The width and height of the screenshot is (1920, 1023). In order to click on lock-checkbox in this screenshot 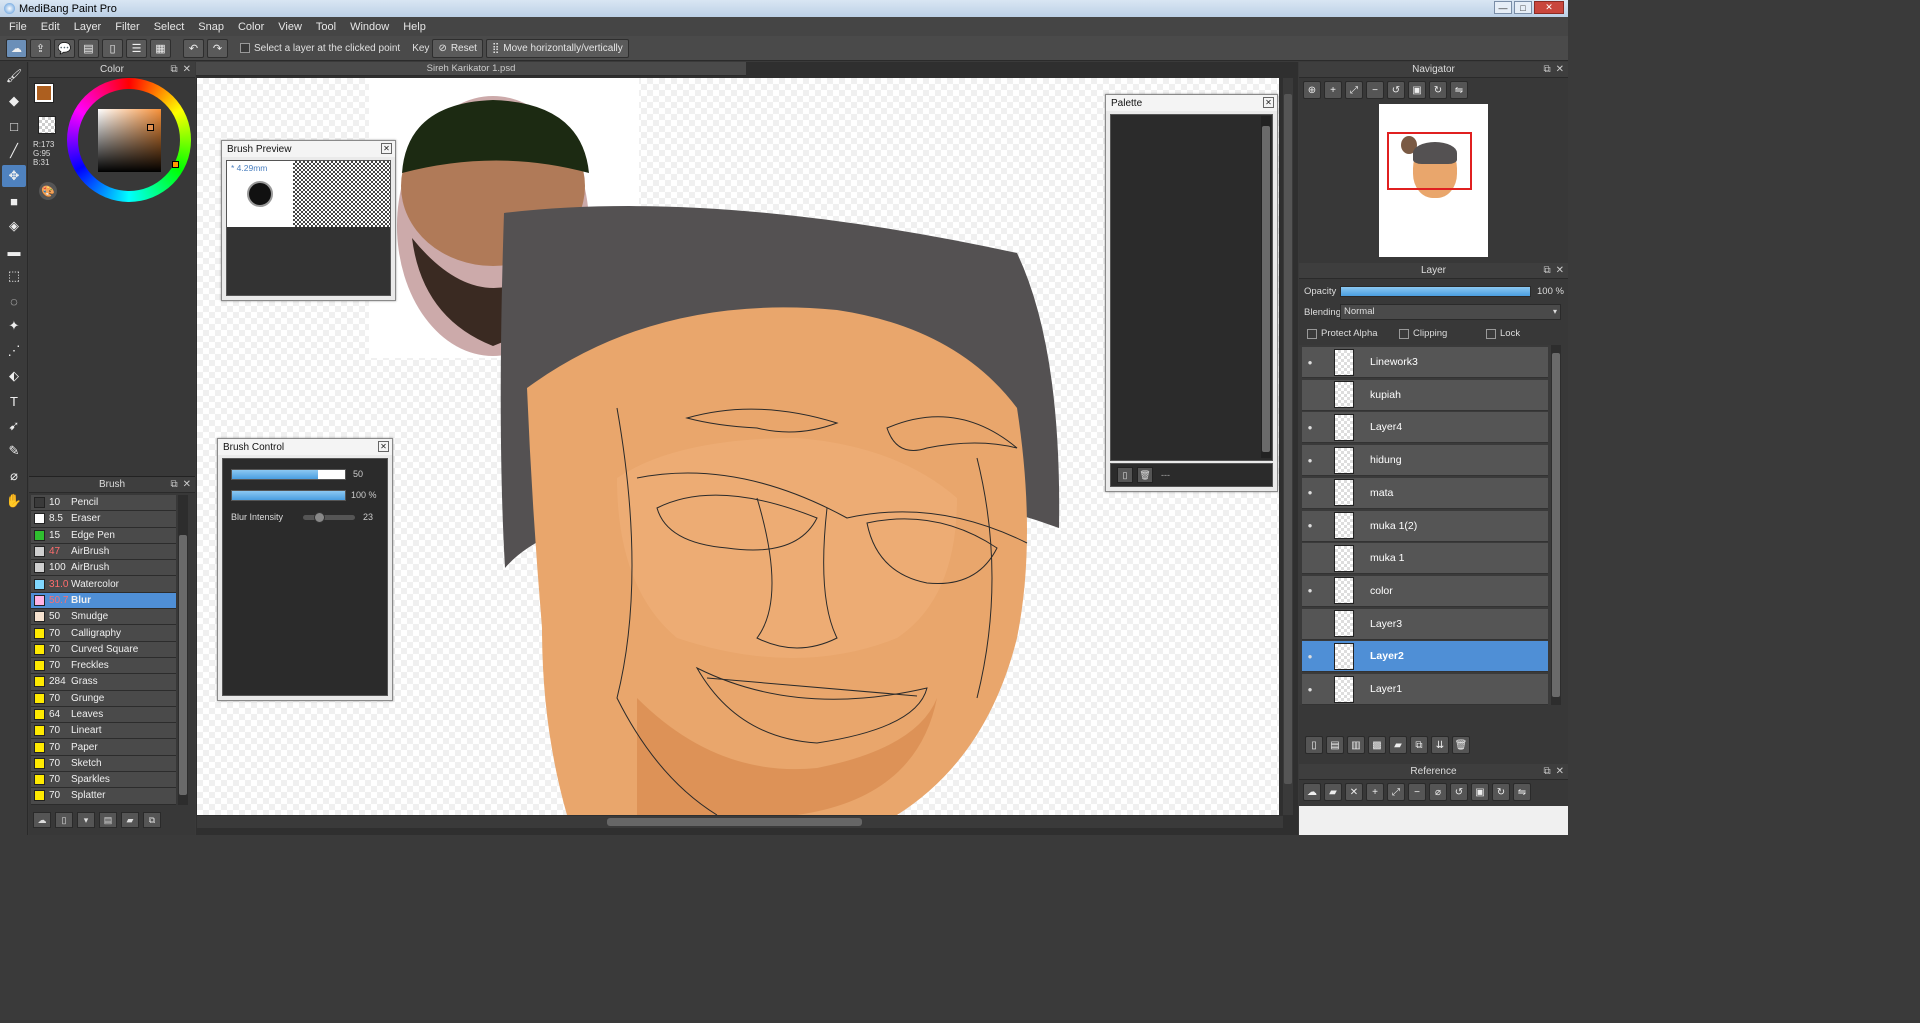, I will do `click(1491, 333)`.